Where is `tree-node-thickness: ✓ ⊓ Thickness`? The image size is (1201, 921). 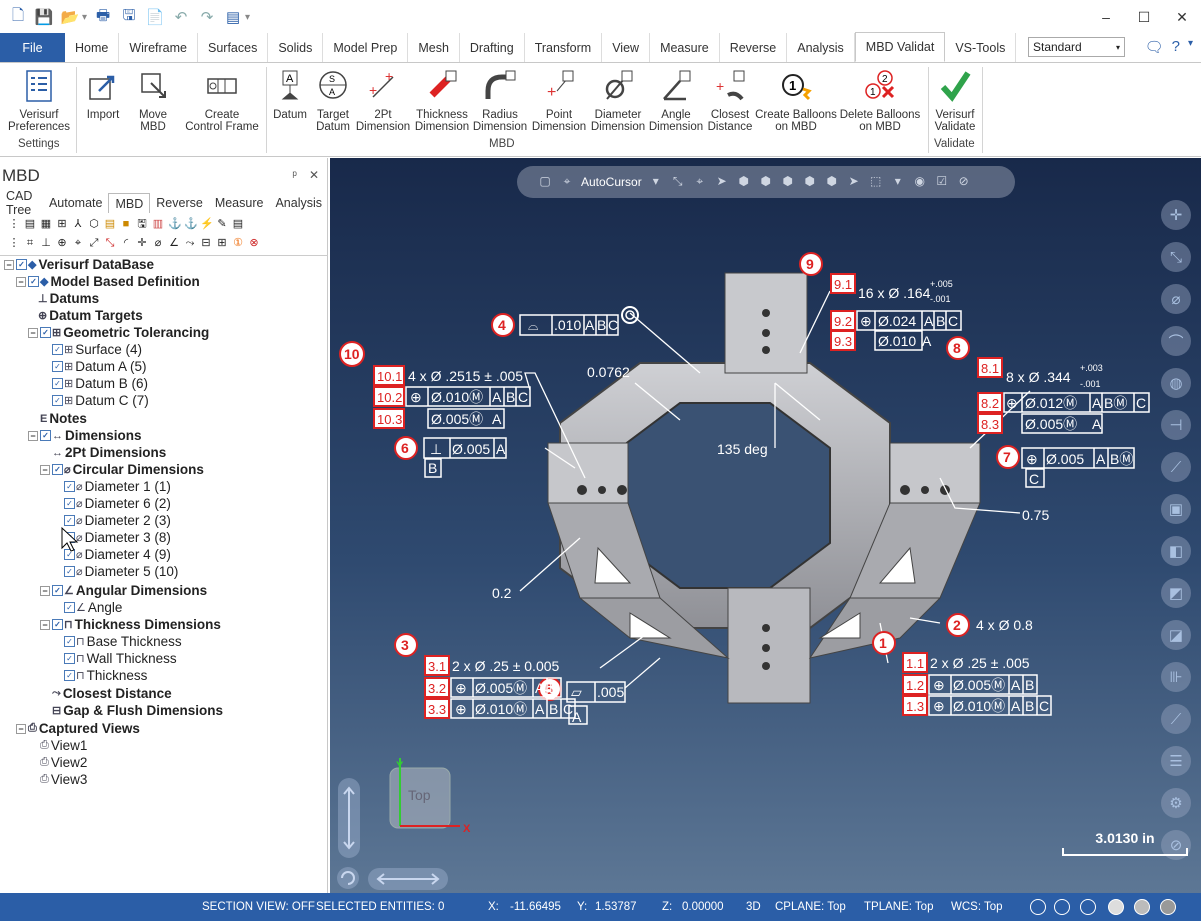
tree-node-thickness: ✓ ⊓ Thickness is located at coordinates (105, 675).